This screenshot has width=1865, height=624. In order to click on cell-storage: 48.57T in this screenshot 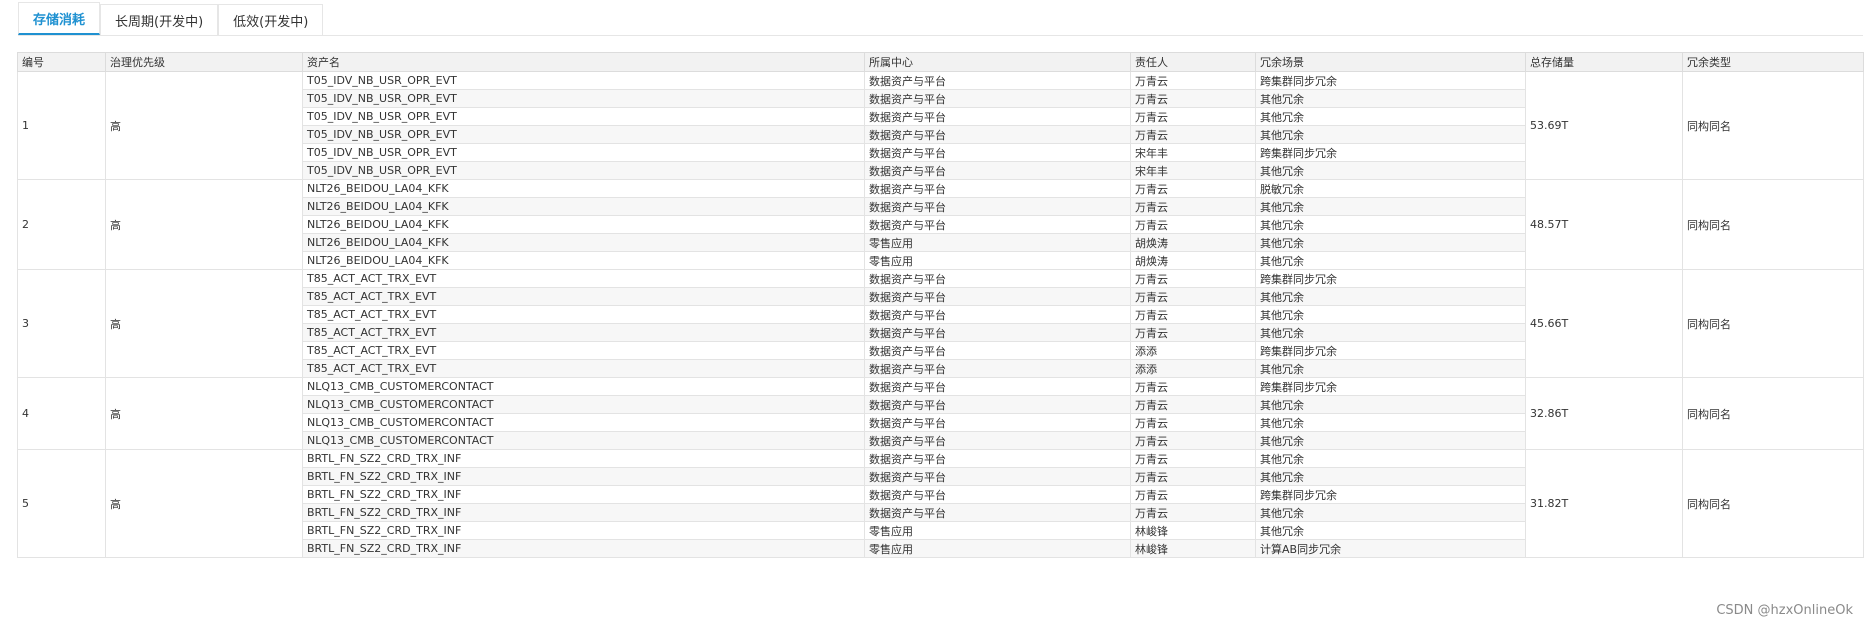, I will do `click(1604, 224)`.